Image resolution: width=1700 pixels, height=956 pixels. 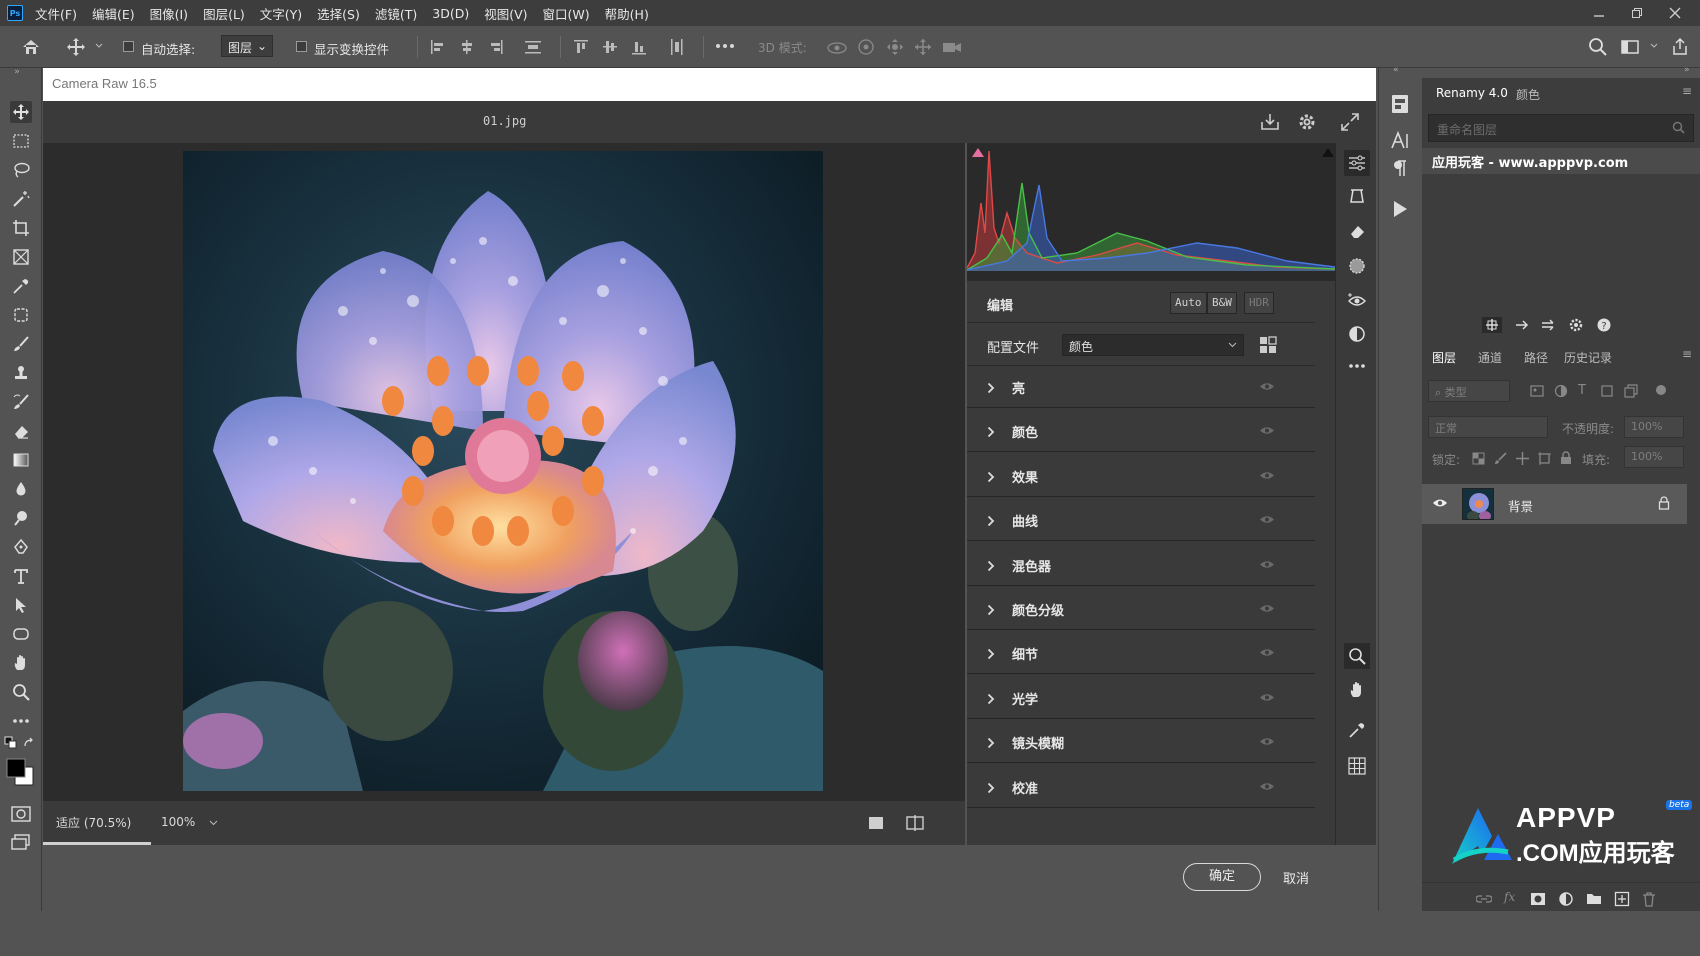 I want to click on brush-tool-icon, so click(x=21, y=344).